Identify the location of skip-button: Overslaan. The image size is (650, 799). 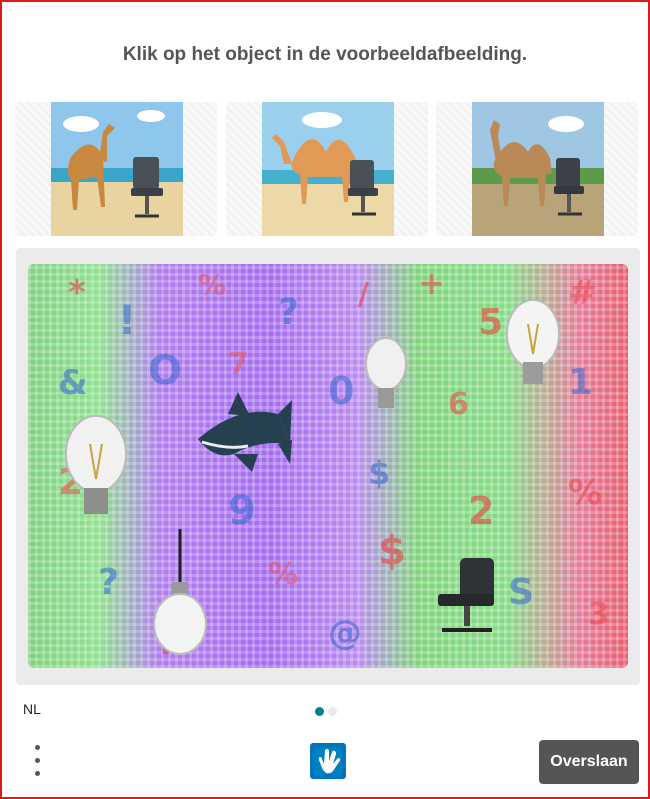
(589, 762).